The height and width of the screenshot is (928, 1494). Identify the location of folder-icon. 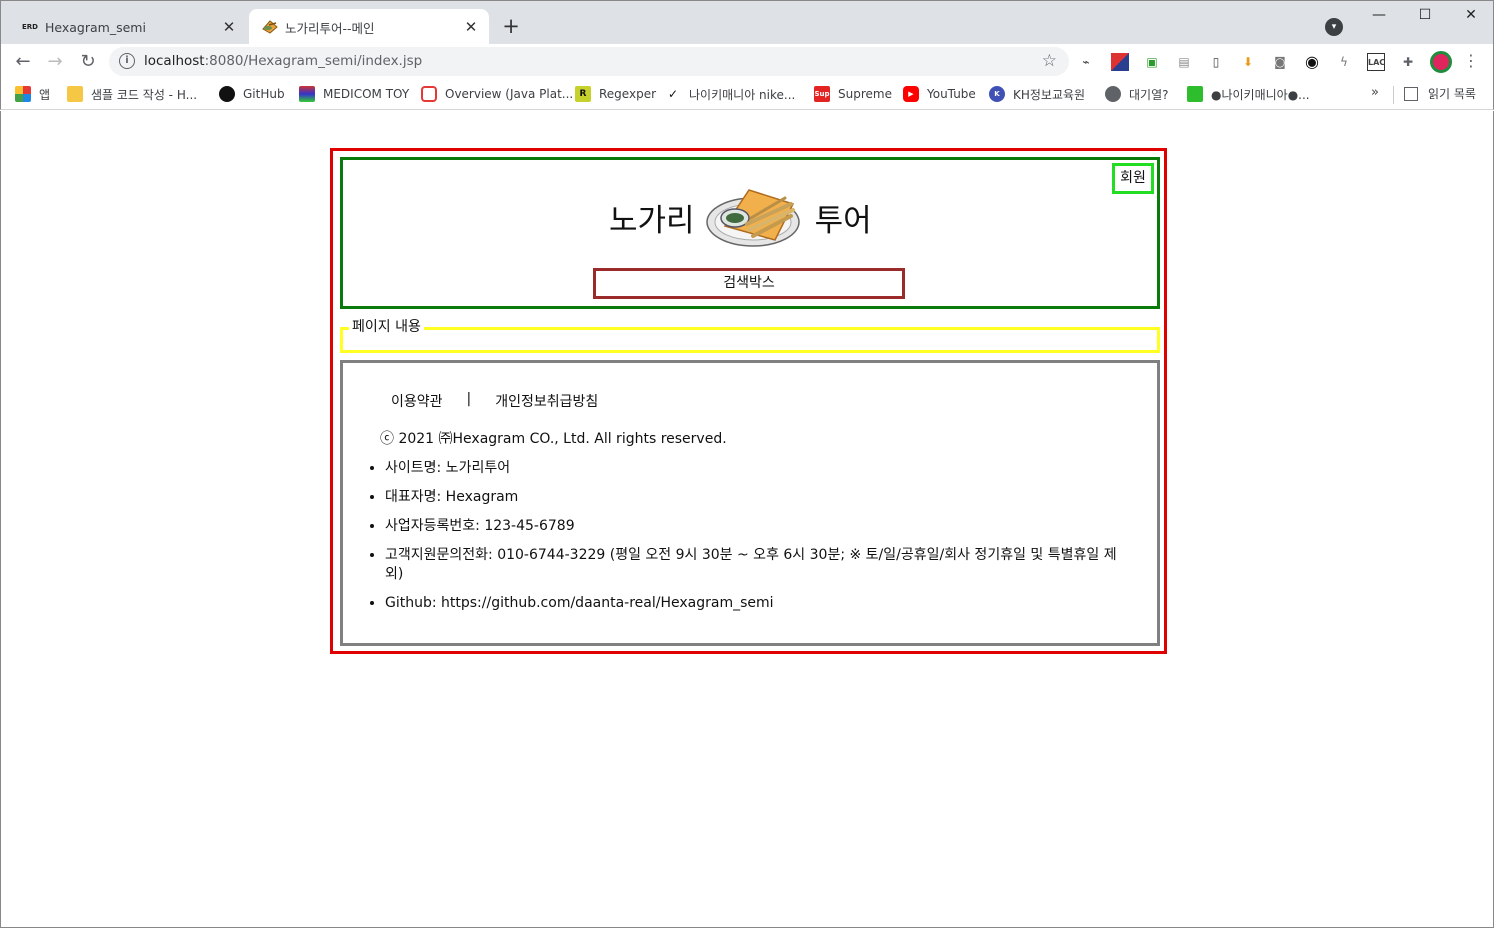
(75, 94).